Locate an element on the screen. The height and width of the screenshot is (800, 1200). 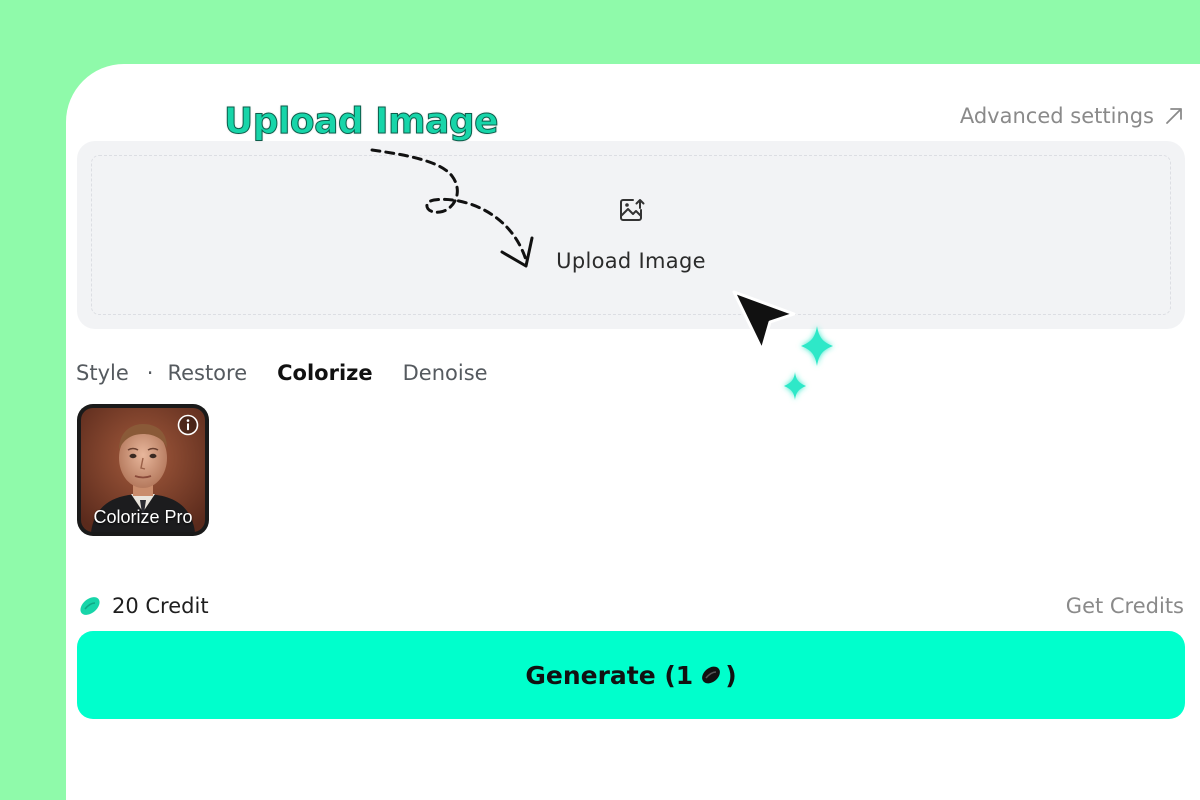
tab-denoise: Denoise is located at coordinates (445, 373).